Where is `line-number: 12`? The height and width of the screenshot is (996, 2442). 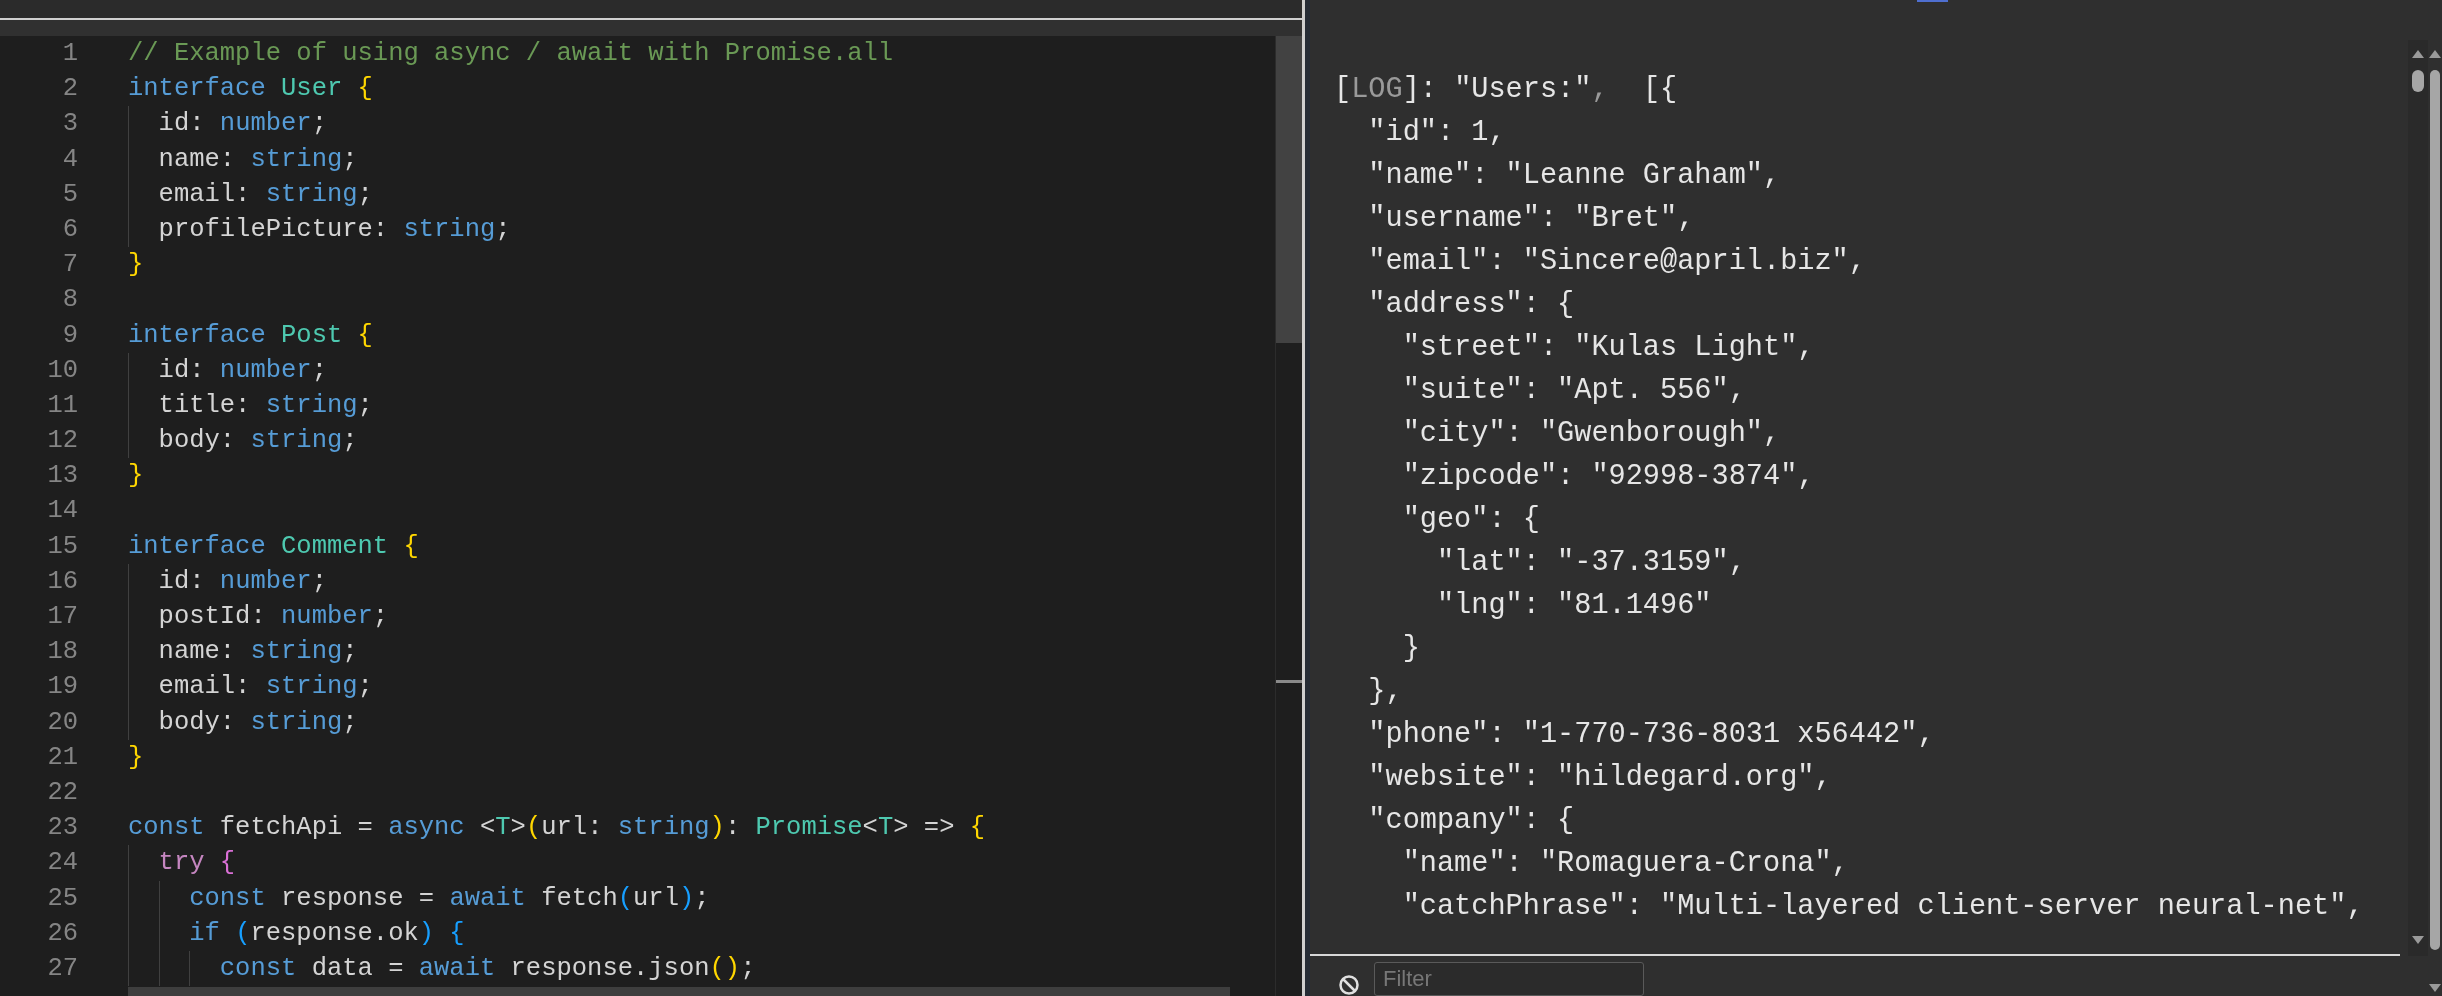
line-number: 12 is located at coordinates (62, 441).